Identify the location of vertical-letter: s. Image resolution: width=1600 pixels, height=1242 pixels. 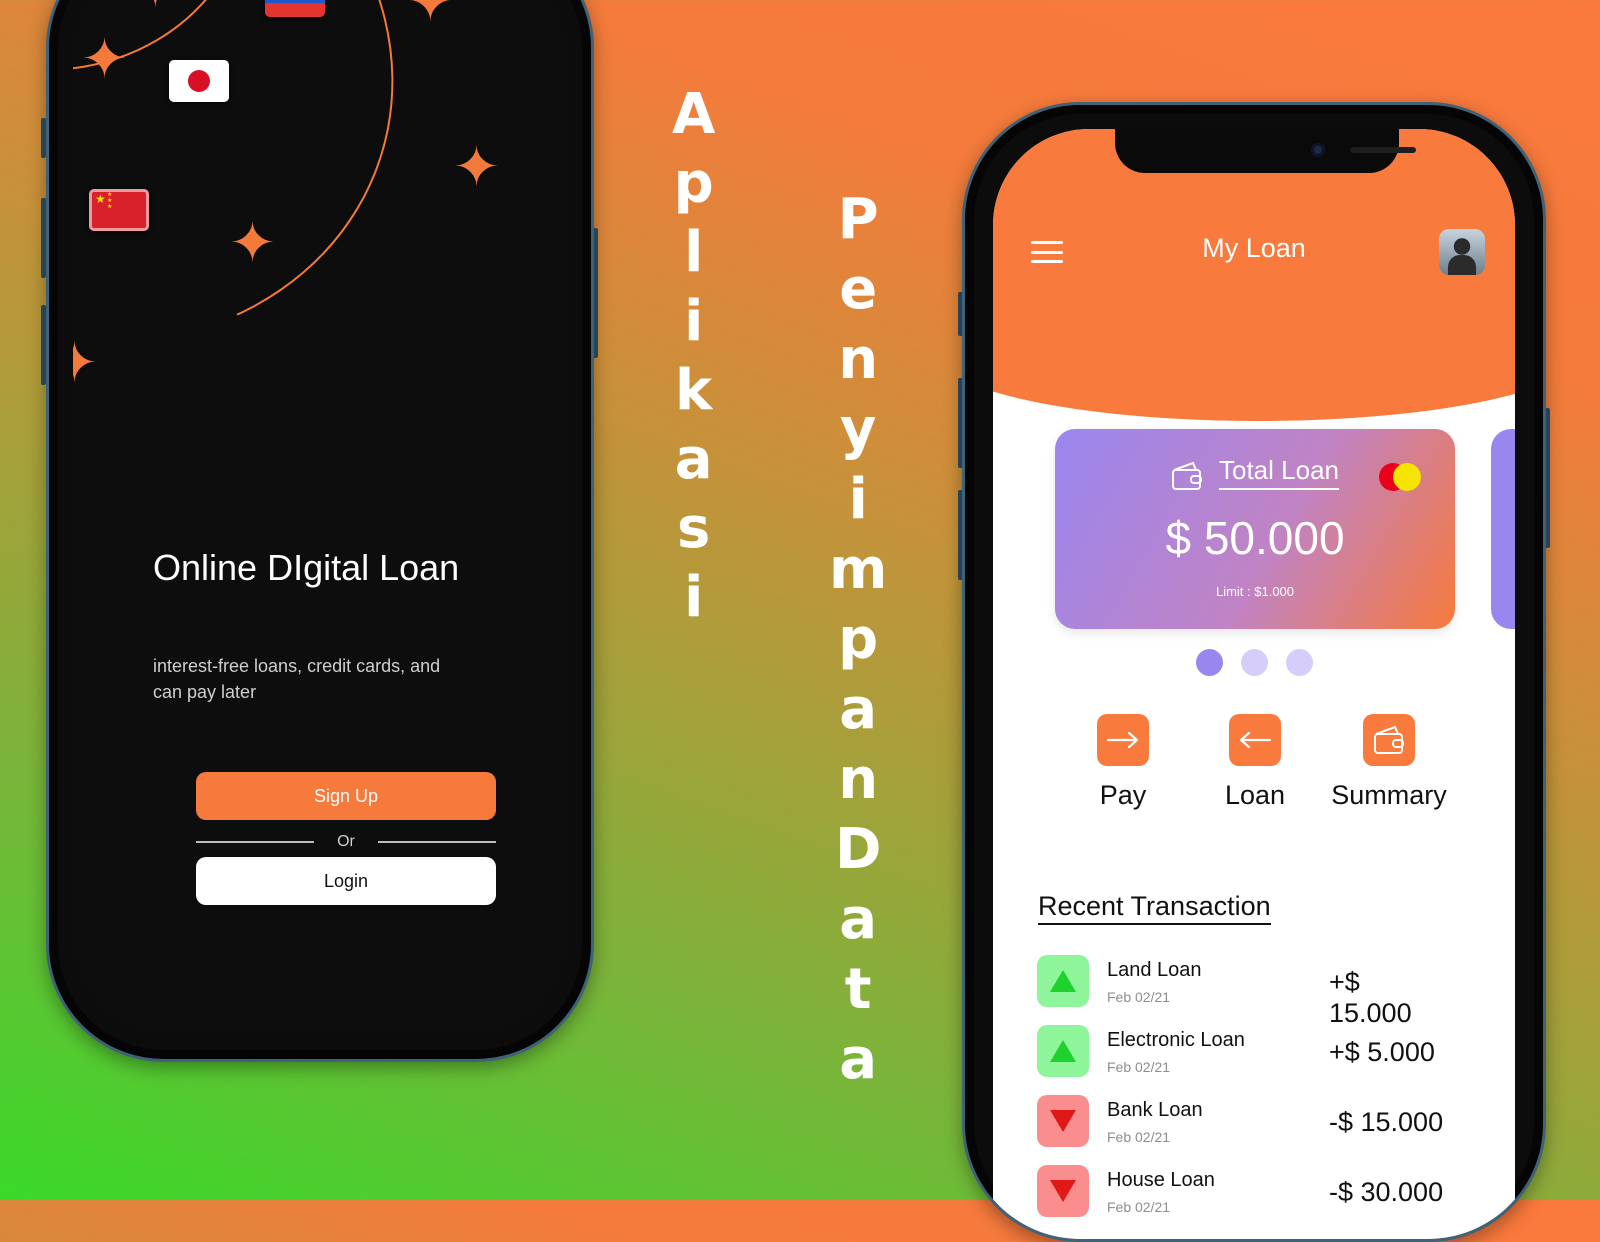
(694, 528).